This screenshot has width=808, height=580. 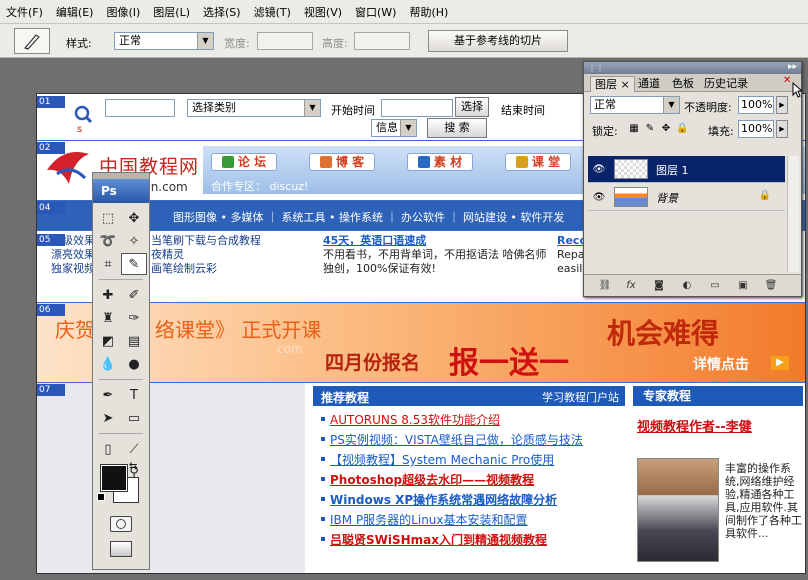 I want to click on menu-filter: 滤镜(T), so click(x=272, y=12).